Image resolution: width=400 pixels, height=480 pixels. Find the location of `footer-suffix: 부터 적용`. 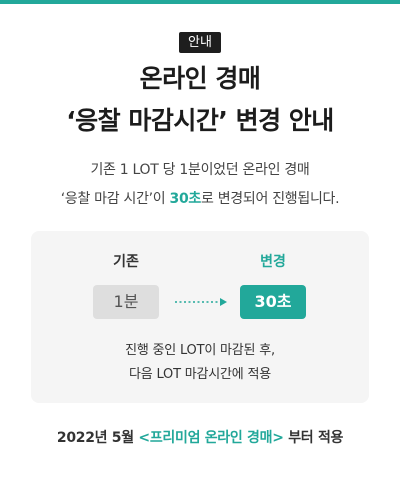

footer-suffix: 부터 적용 is located at coordinates (313, 438).